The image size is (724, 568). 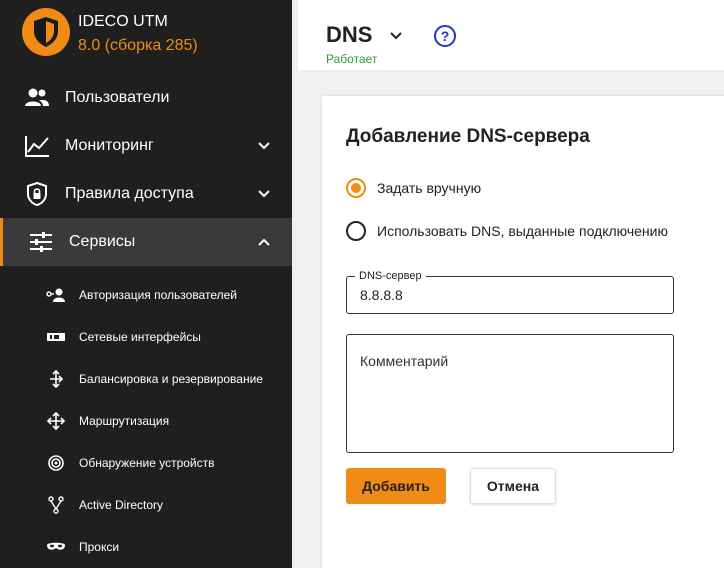 What do you see at coordinates (158, 295) in the screenshot?
I see `sidebar-subitem-label: Авторизация пользователей` at bounding box center [158, 295].